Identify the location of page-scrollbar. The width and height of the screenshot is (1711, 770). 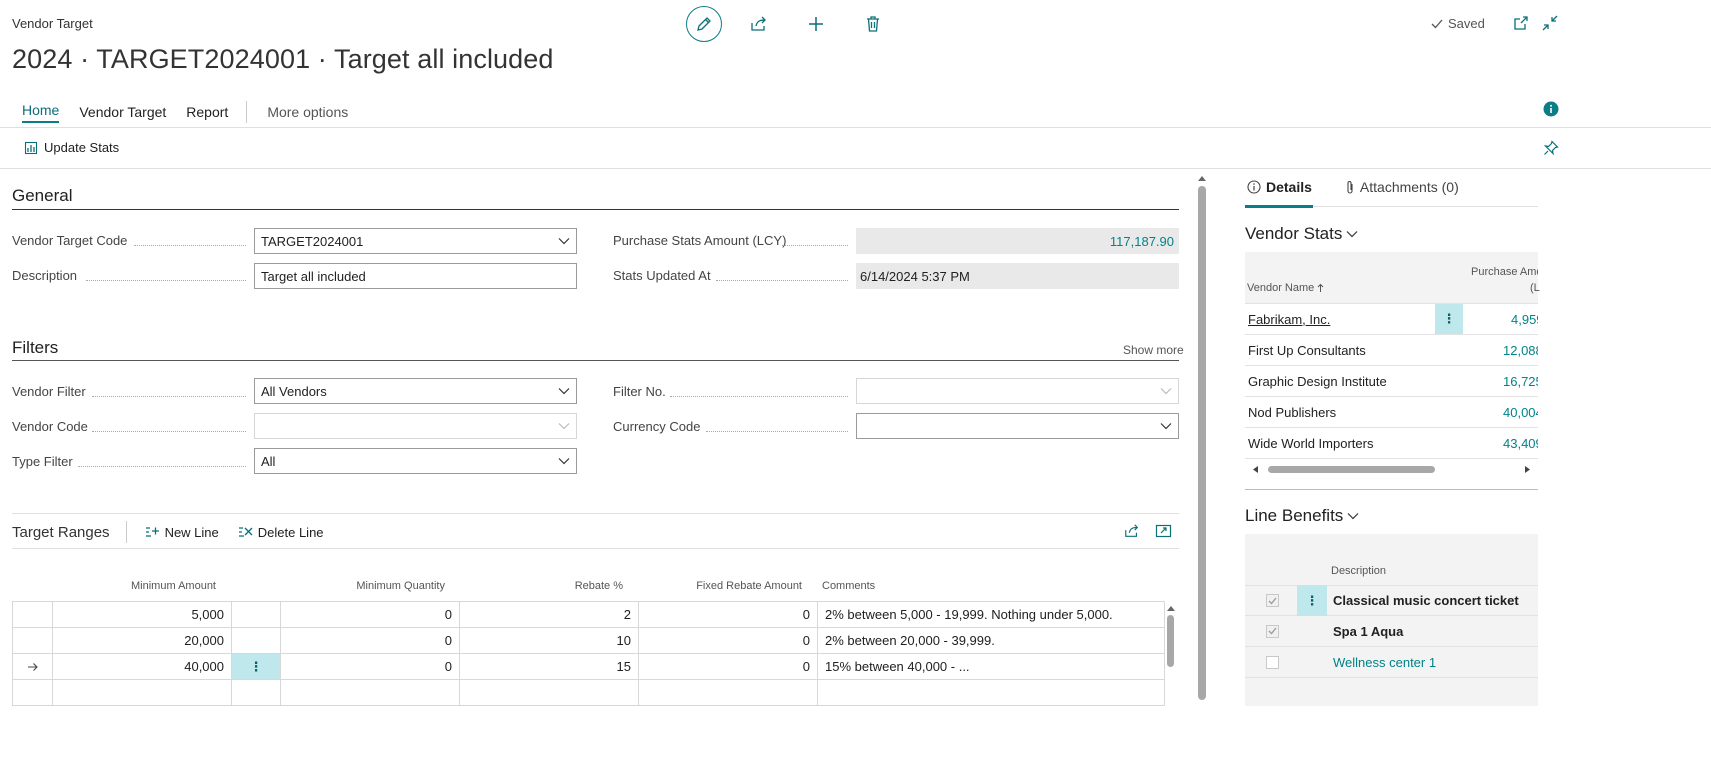
(1202, 440).